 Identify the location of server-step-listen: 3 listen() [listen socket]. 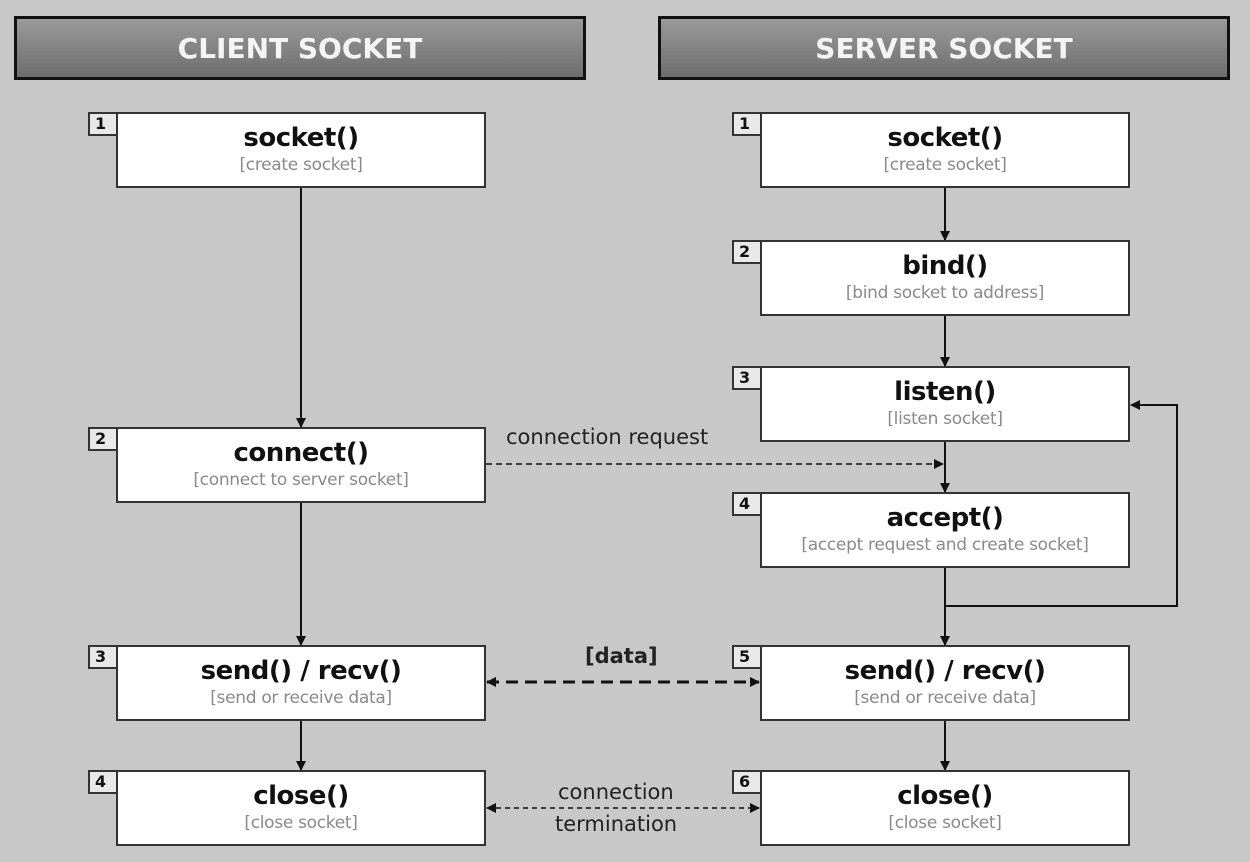
(931, 404).